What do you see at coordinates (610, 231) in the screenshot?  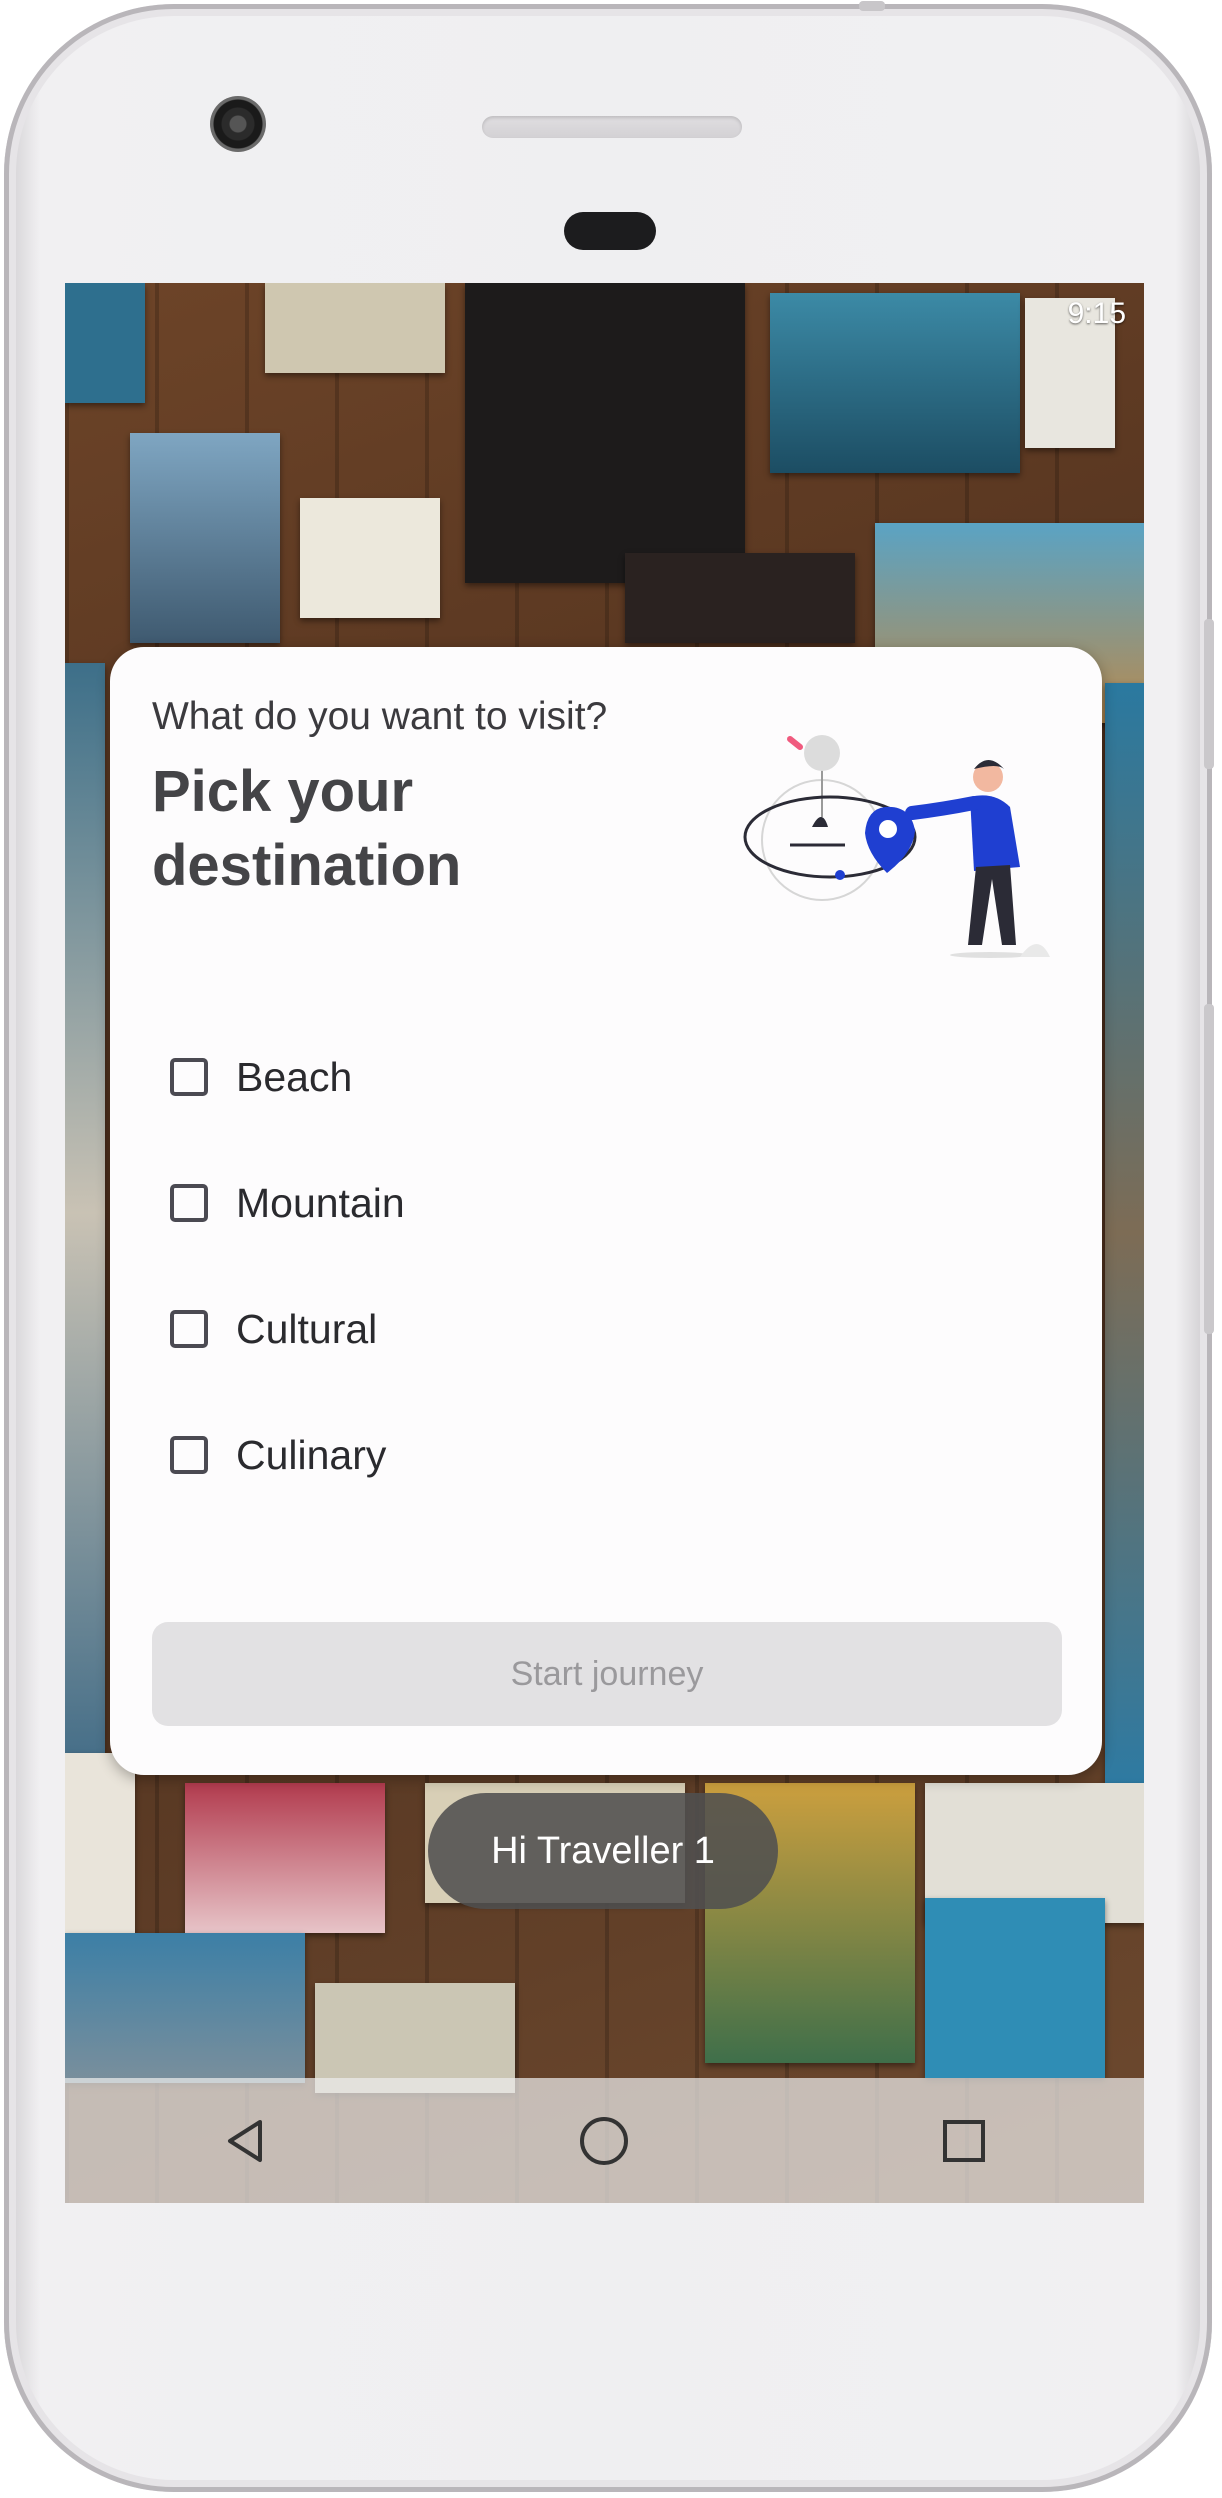 I see `proximity-sensor` at bounding box center [610, 231].